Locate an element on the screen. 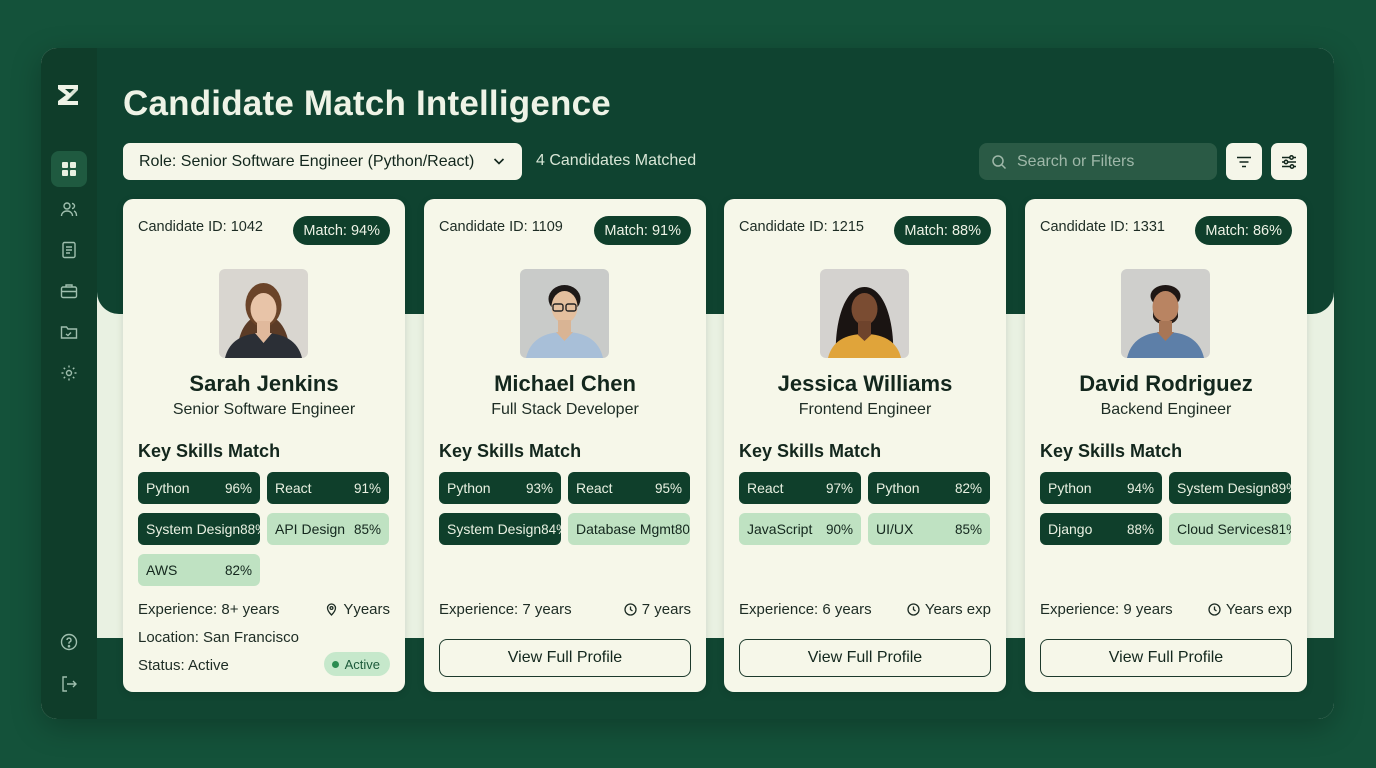 The image size is (1376, 768). search-input is located at coordinates (1112, 161).